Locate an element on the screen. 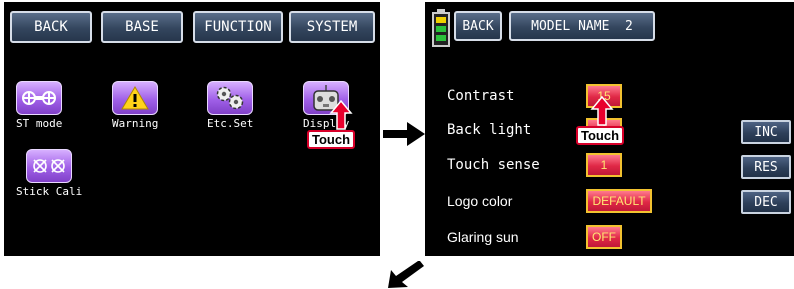 This screenshot has width=794, height=289. battery-icon is located at coordinates (441, 28).